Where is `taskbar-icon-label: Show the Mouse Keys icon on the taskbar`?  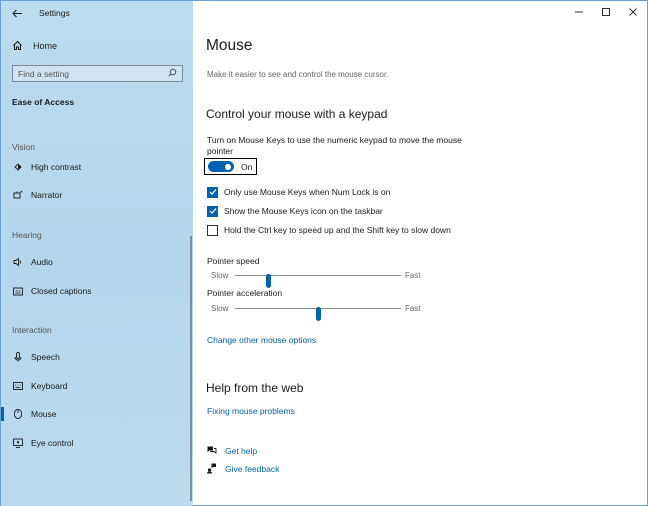
taskbar-icon-label: Show the Mouse Keys icon on the taskbar is located at coordinates (303, 211).